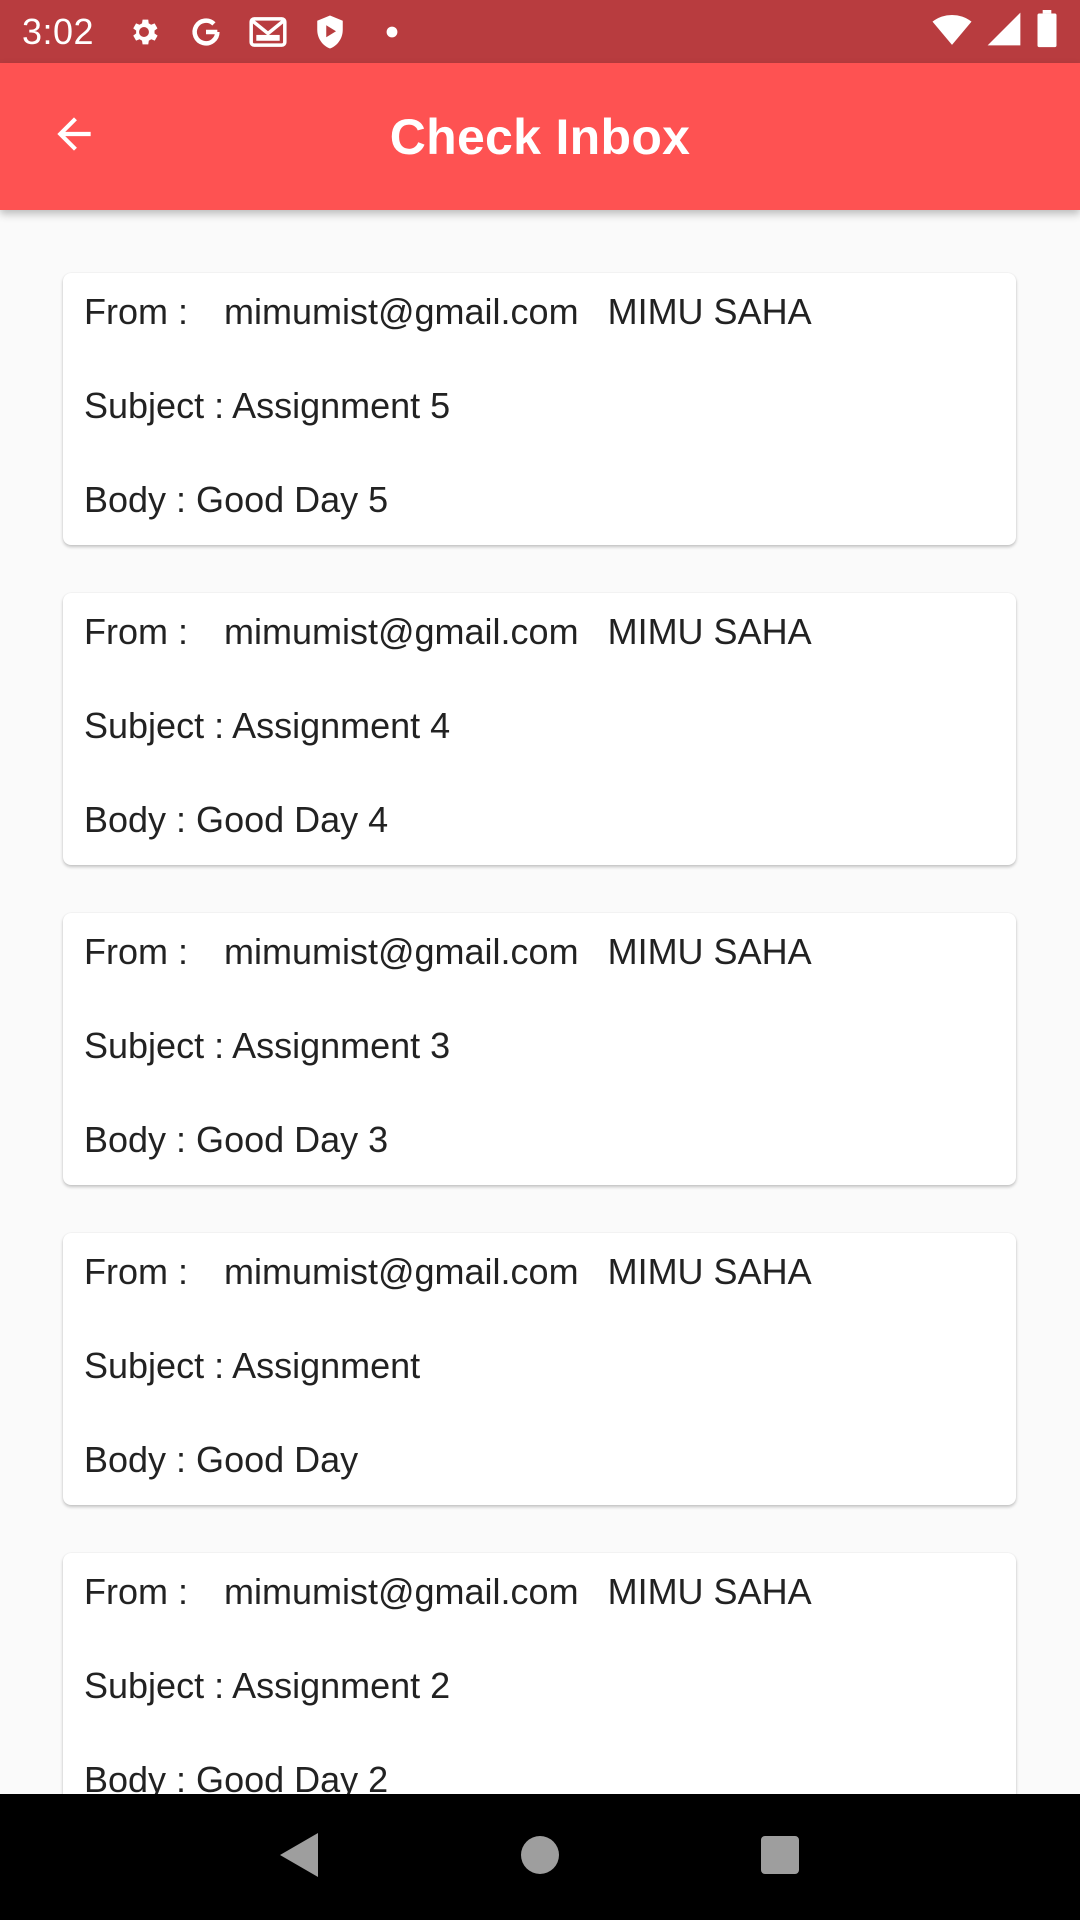  What do you see at coordinates (1004, 31) in the screenshot?
I see `signal-icon` at bounding box center [1004, 31].